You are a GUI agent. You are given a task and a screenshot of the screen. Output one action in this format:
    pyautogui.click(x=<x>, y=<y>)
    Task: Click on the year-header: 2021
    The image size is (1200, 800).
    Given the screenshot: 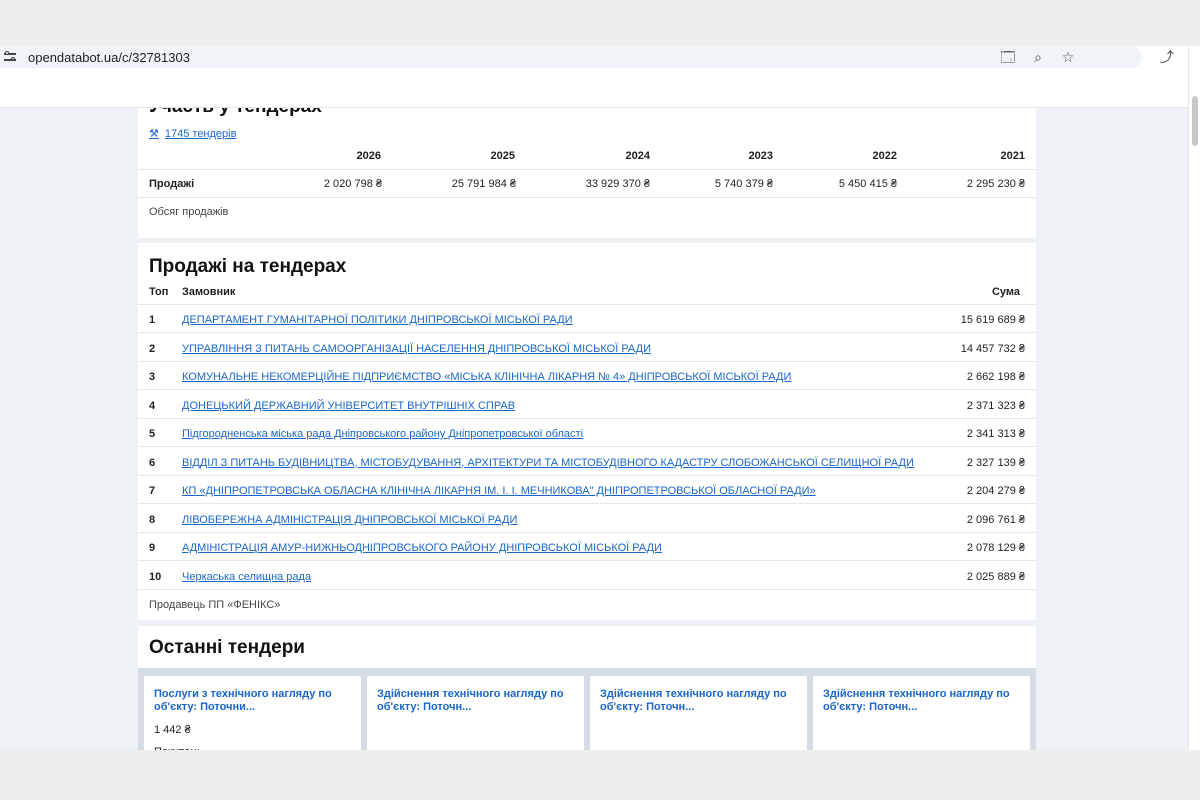 What is the action you would take?
    pyautogui.click(x=1012, y=156)
    